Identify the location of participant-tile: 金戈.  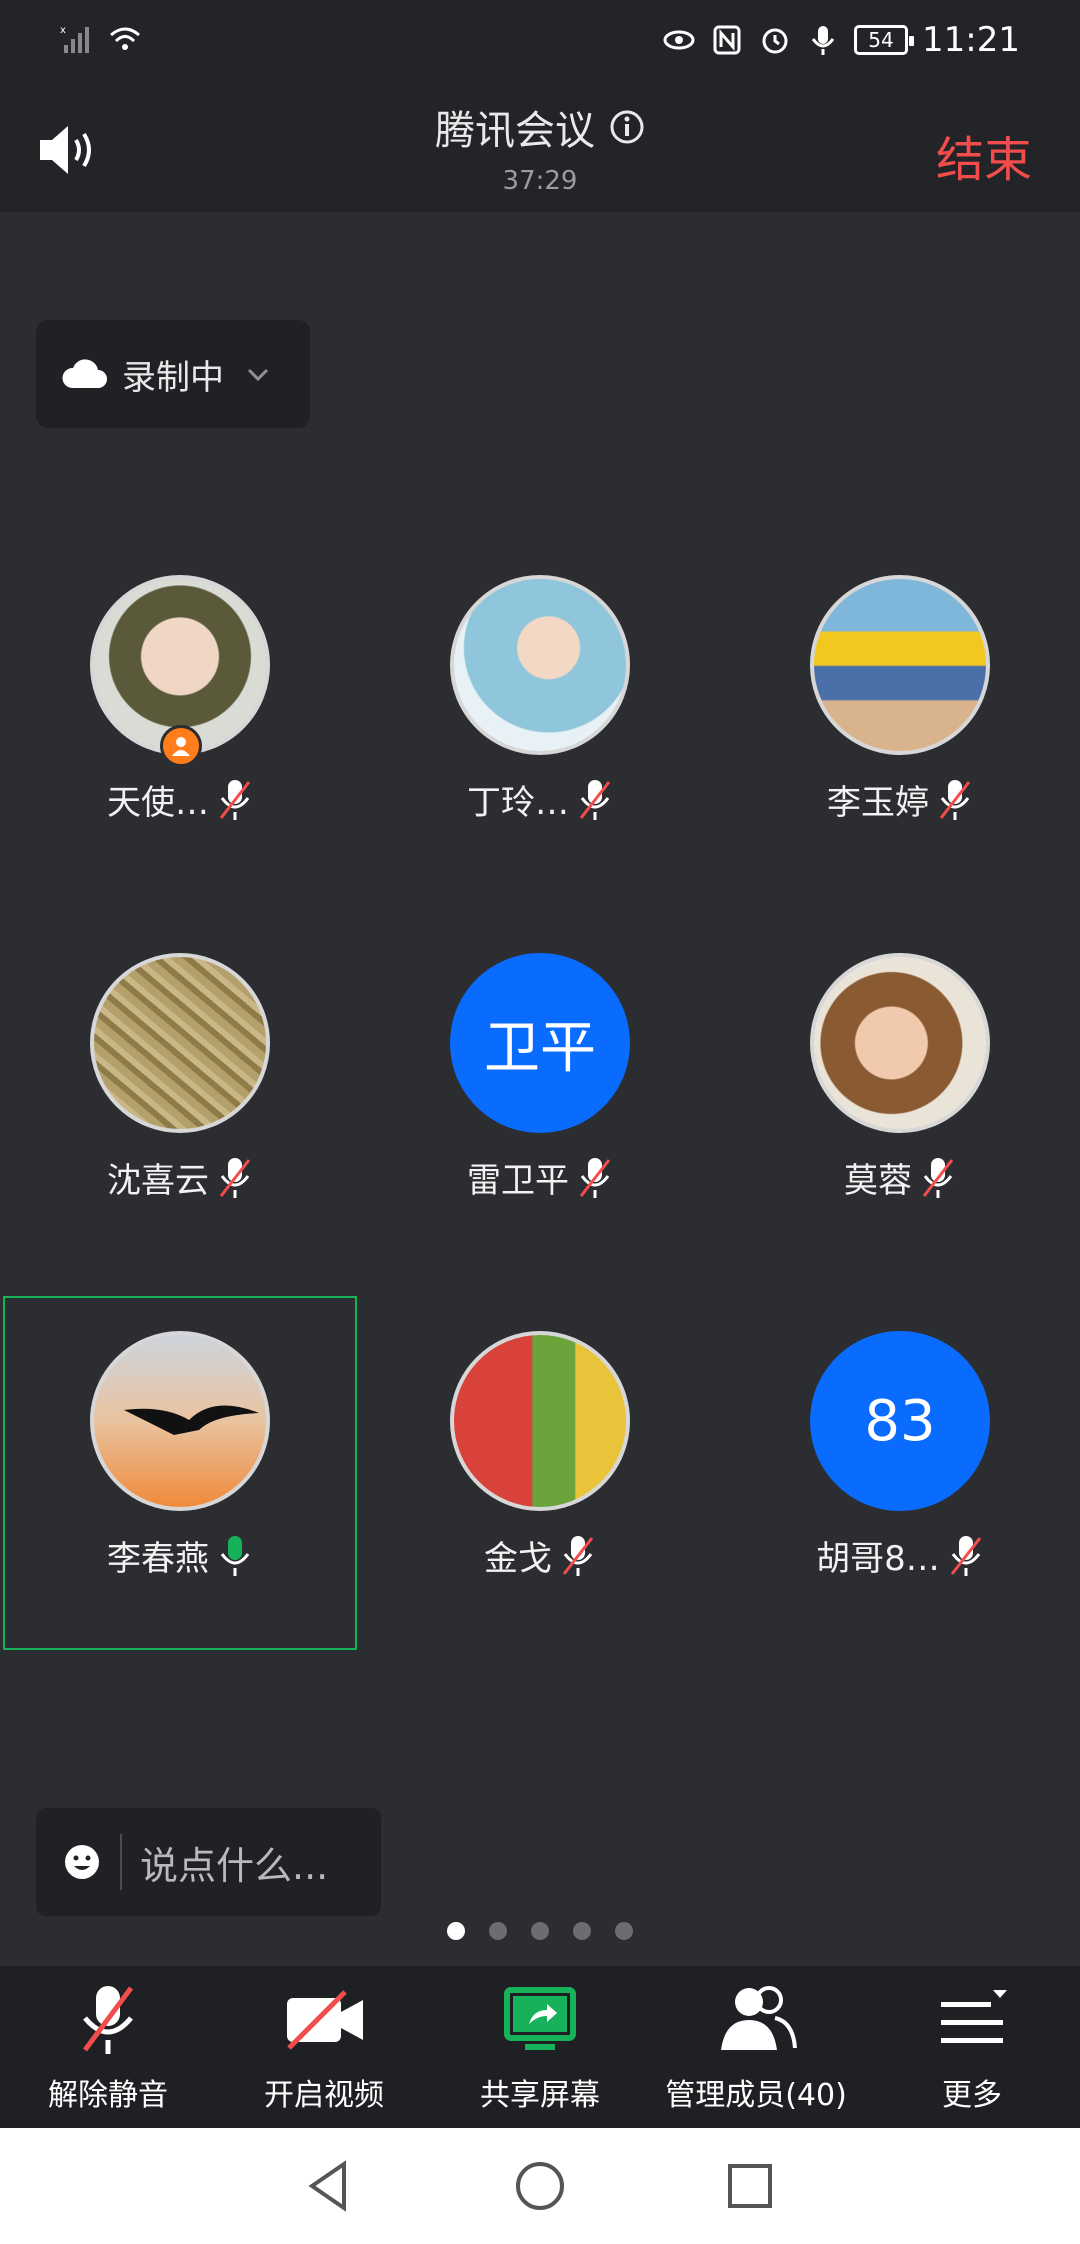
(540, 1491).